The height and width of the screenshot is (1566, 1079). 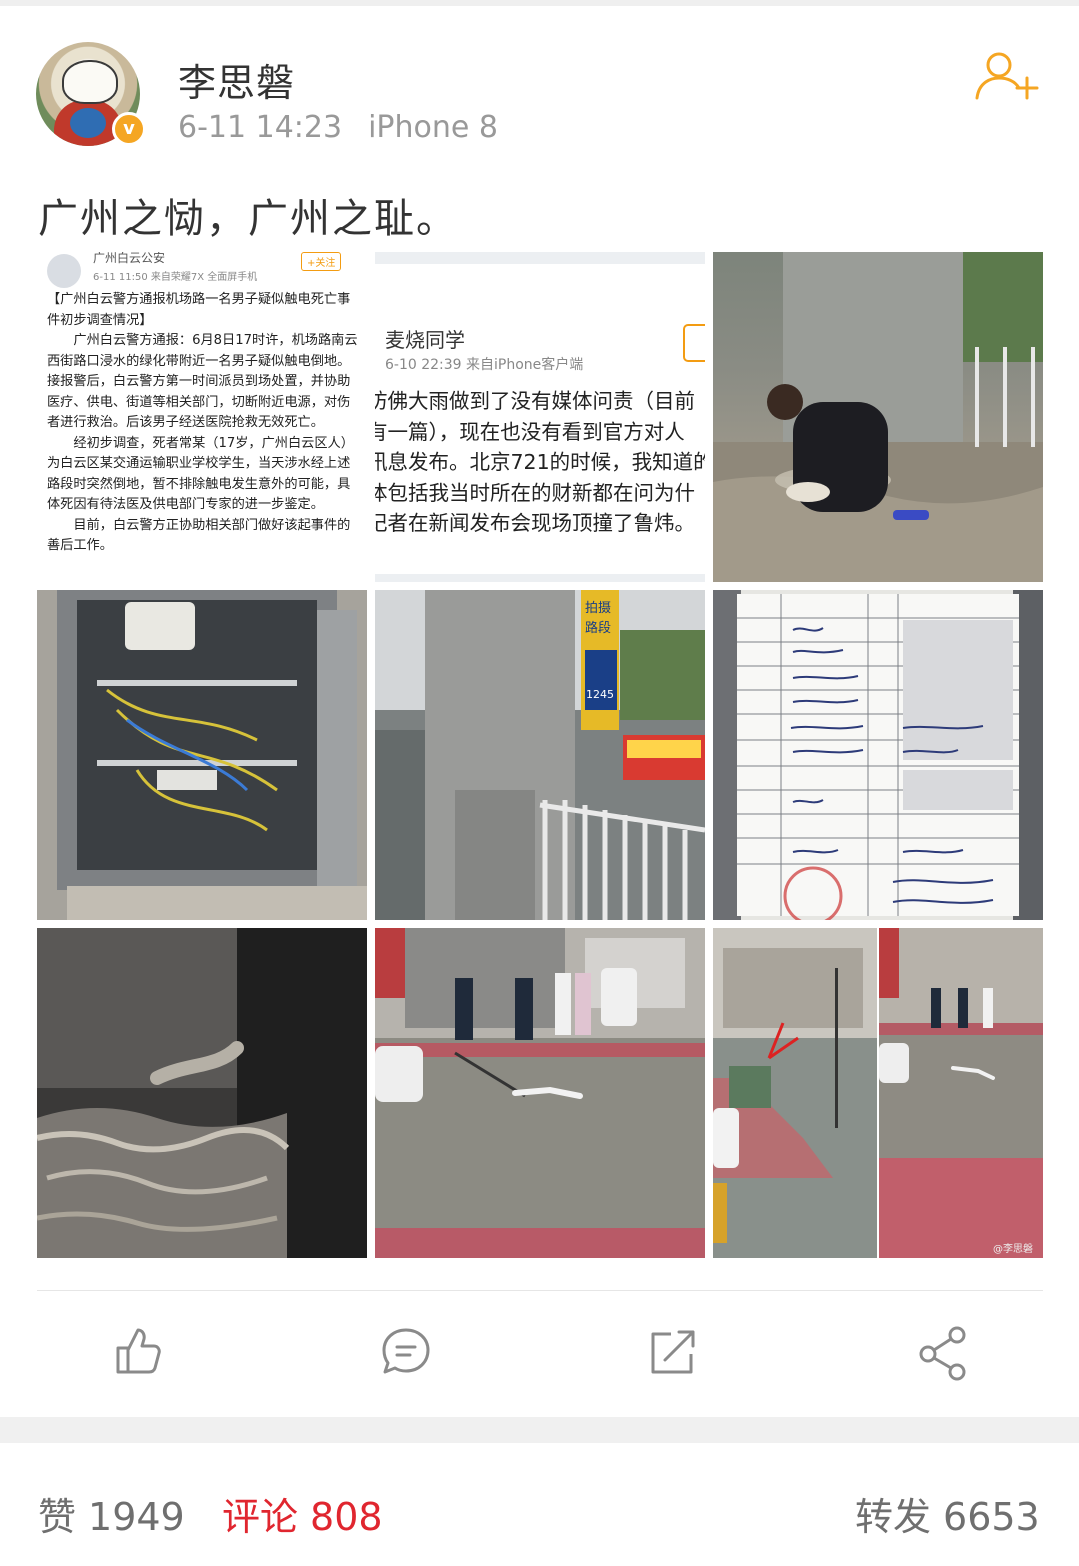 What do you see at coordinates (484, 365) in the screenshot?
I see `screenshot-time: 6-10 22:39 来自iPhone客户端` at bounding box center [484, 365].